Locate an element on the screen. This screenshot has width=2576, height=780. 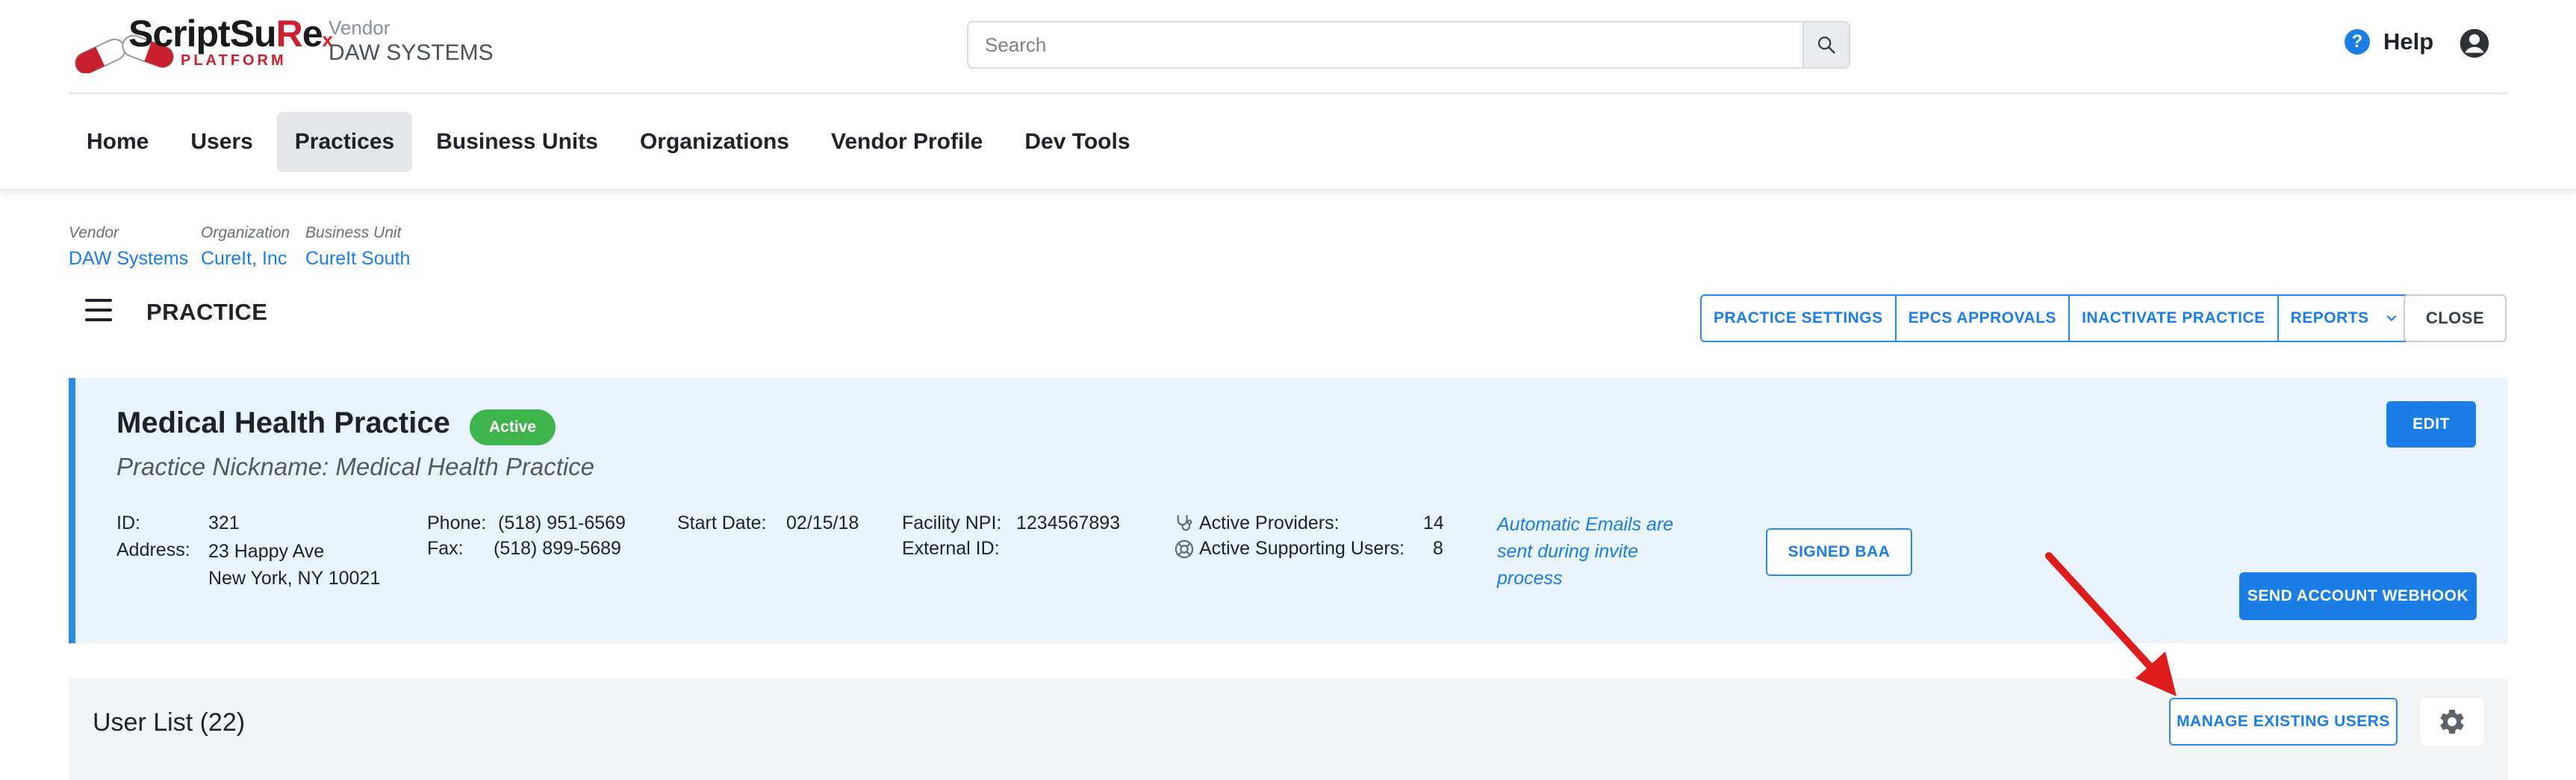
user-list-header: User List (22) MANAGE EXISTING USERS is located at coordinates (1288, 729).